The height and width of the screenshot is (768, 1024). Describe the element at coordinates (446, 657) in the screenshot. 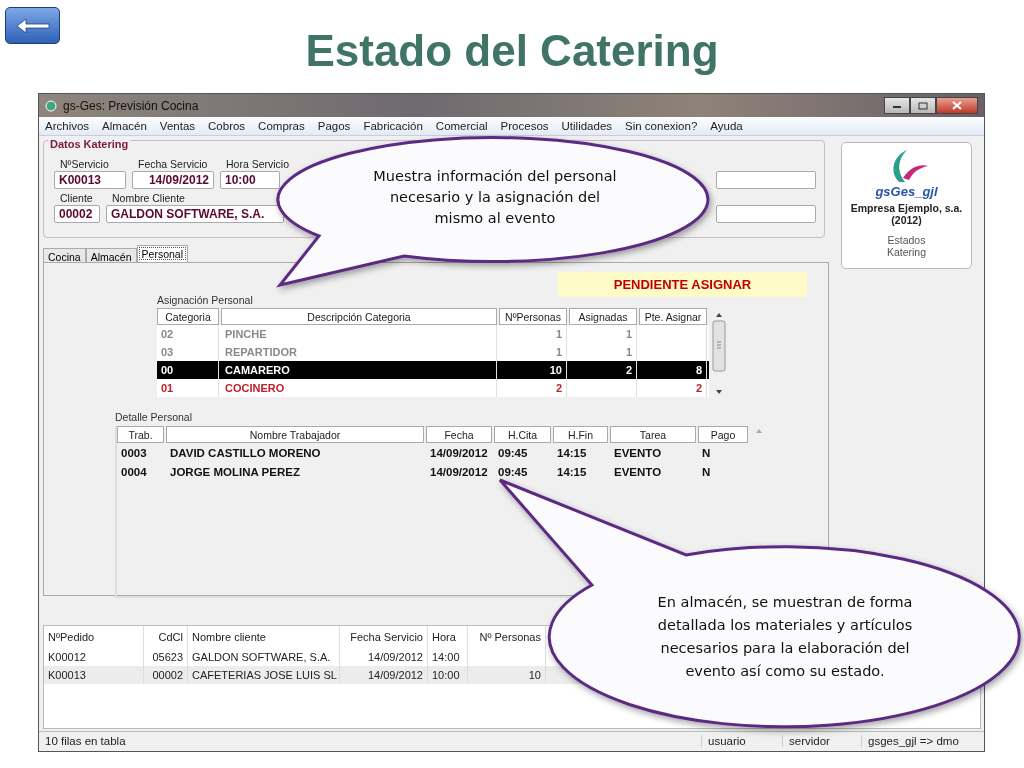

I see `table-cell: 14:00` at that location.